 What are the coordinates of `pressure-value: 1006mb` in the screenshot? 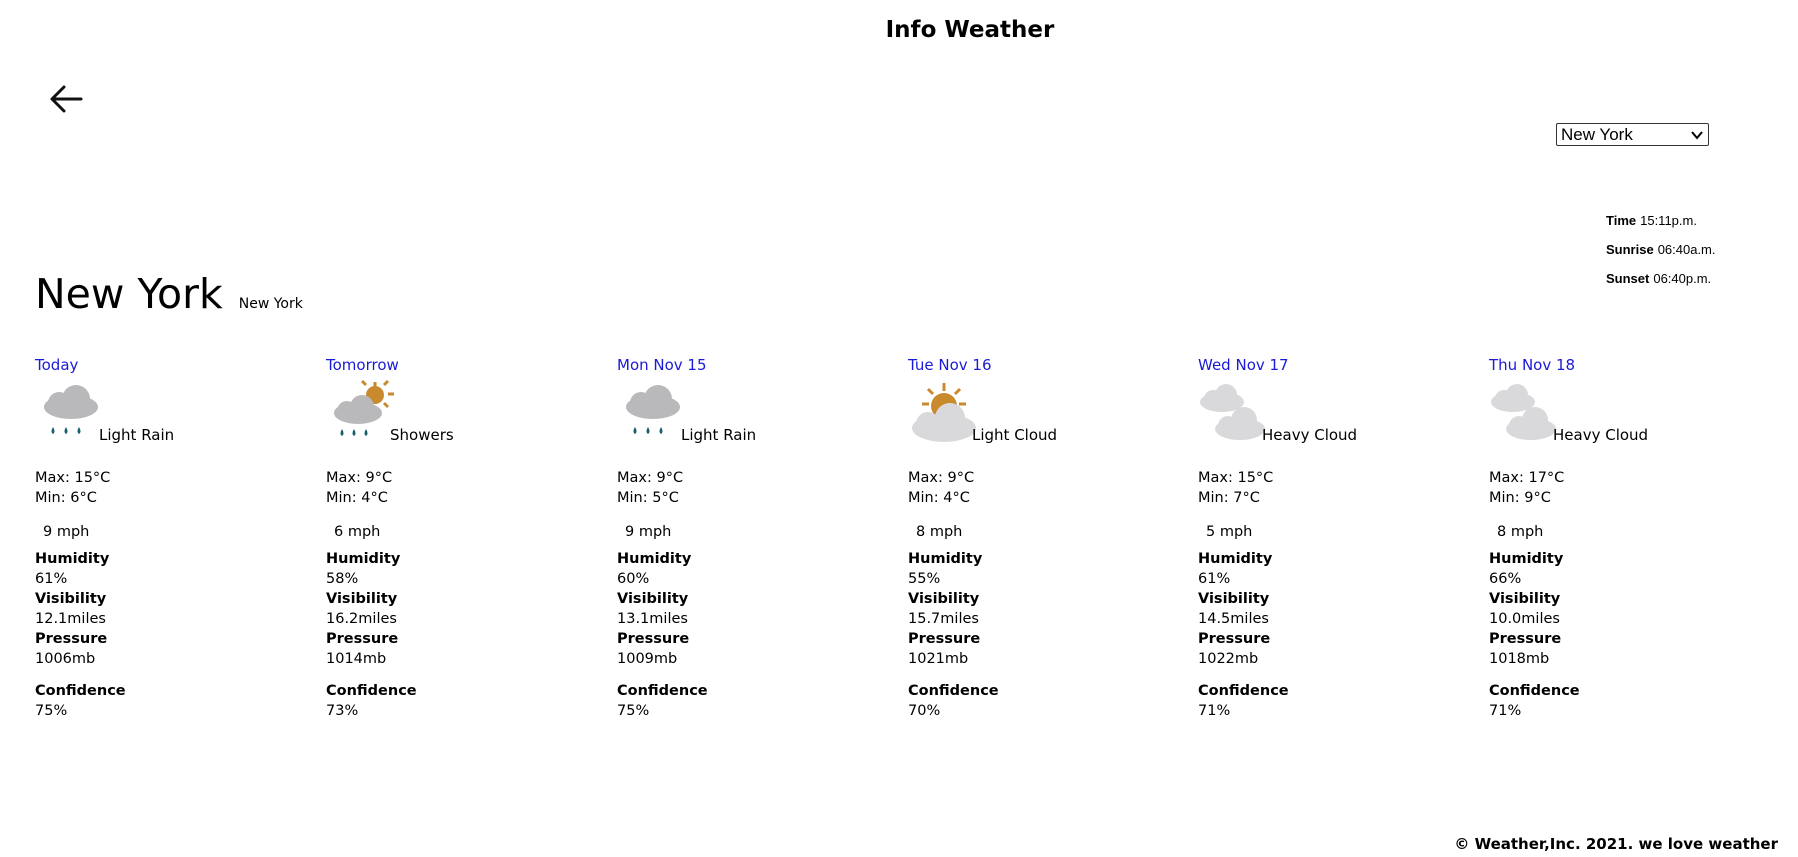 It's located at (65, 659).